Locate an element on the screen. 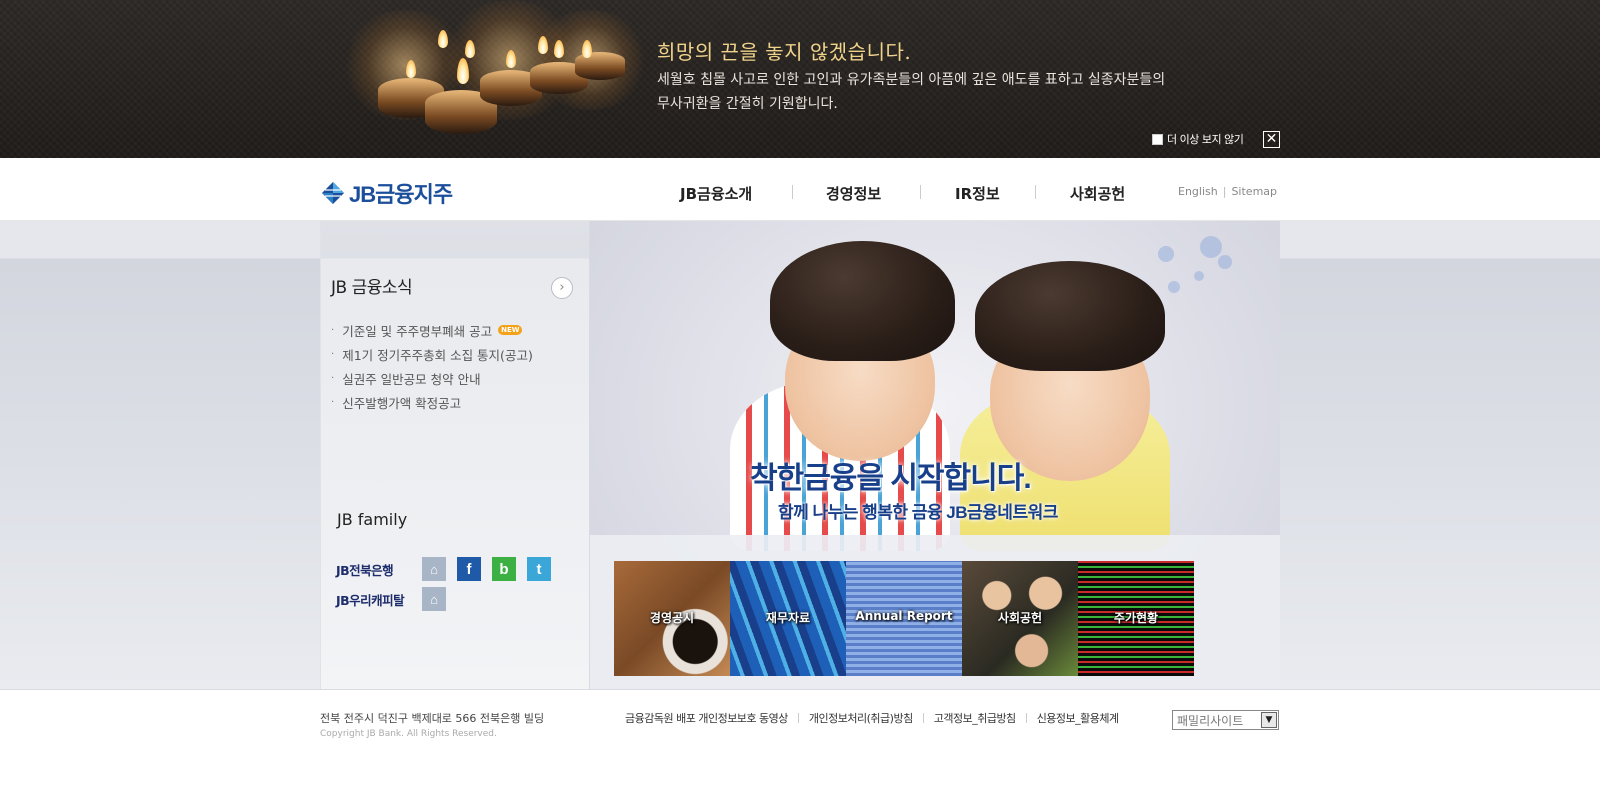 The image size is (1600, 791). logo-mark-icon is located at coordinates (333, 193).